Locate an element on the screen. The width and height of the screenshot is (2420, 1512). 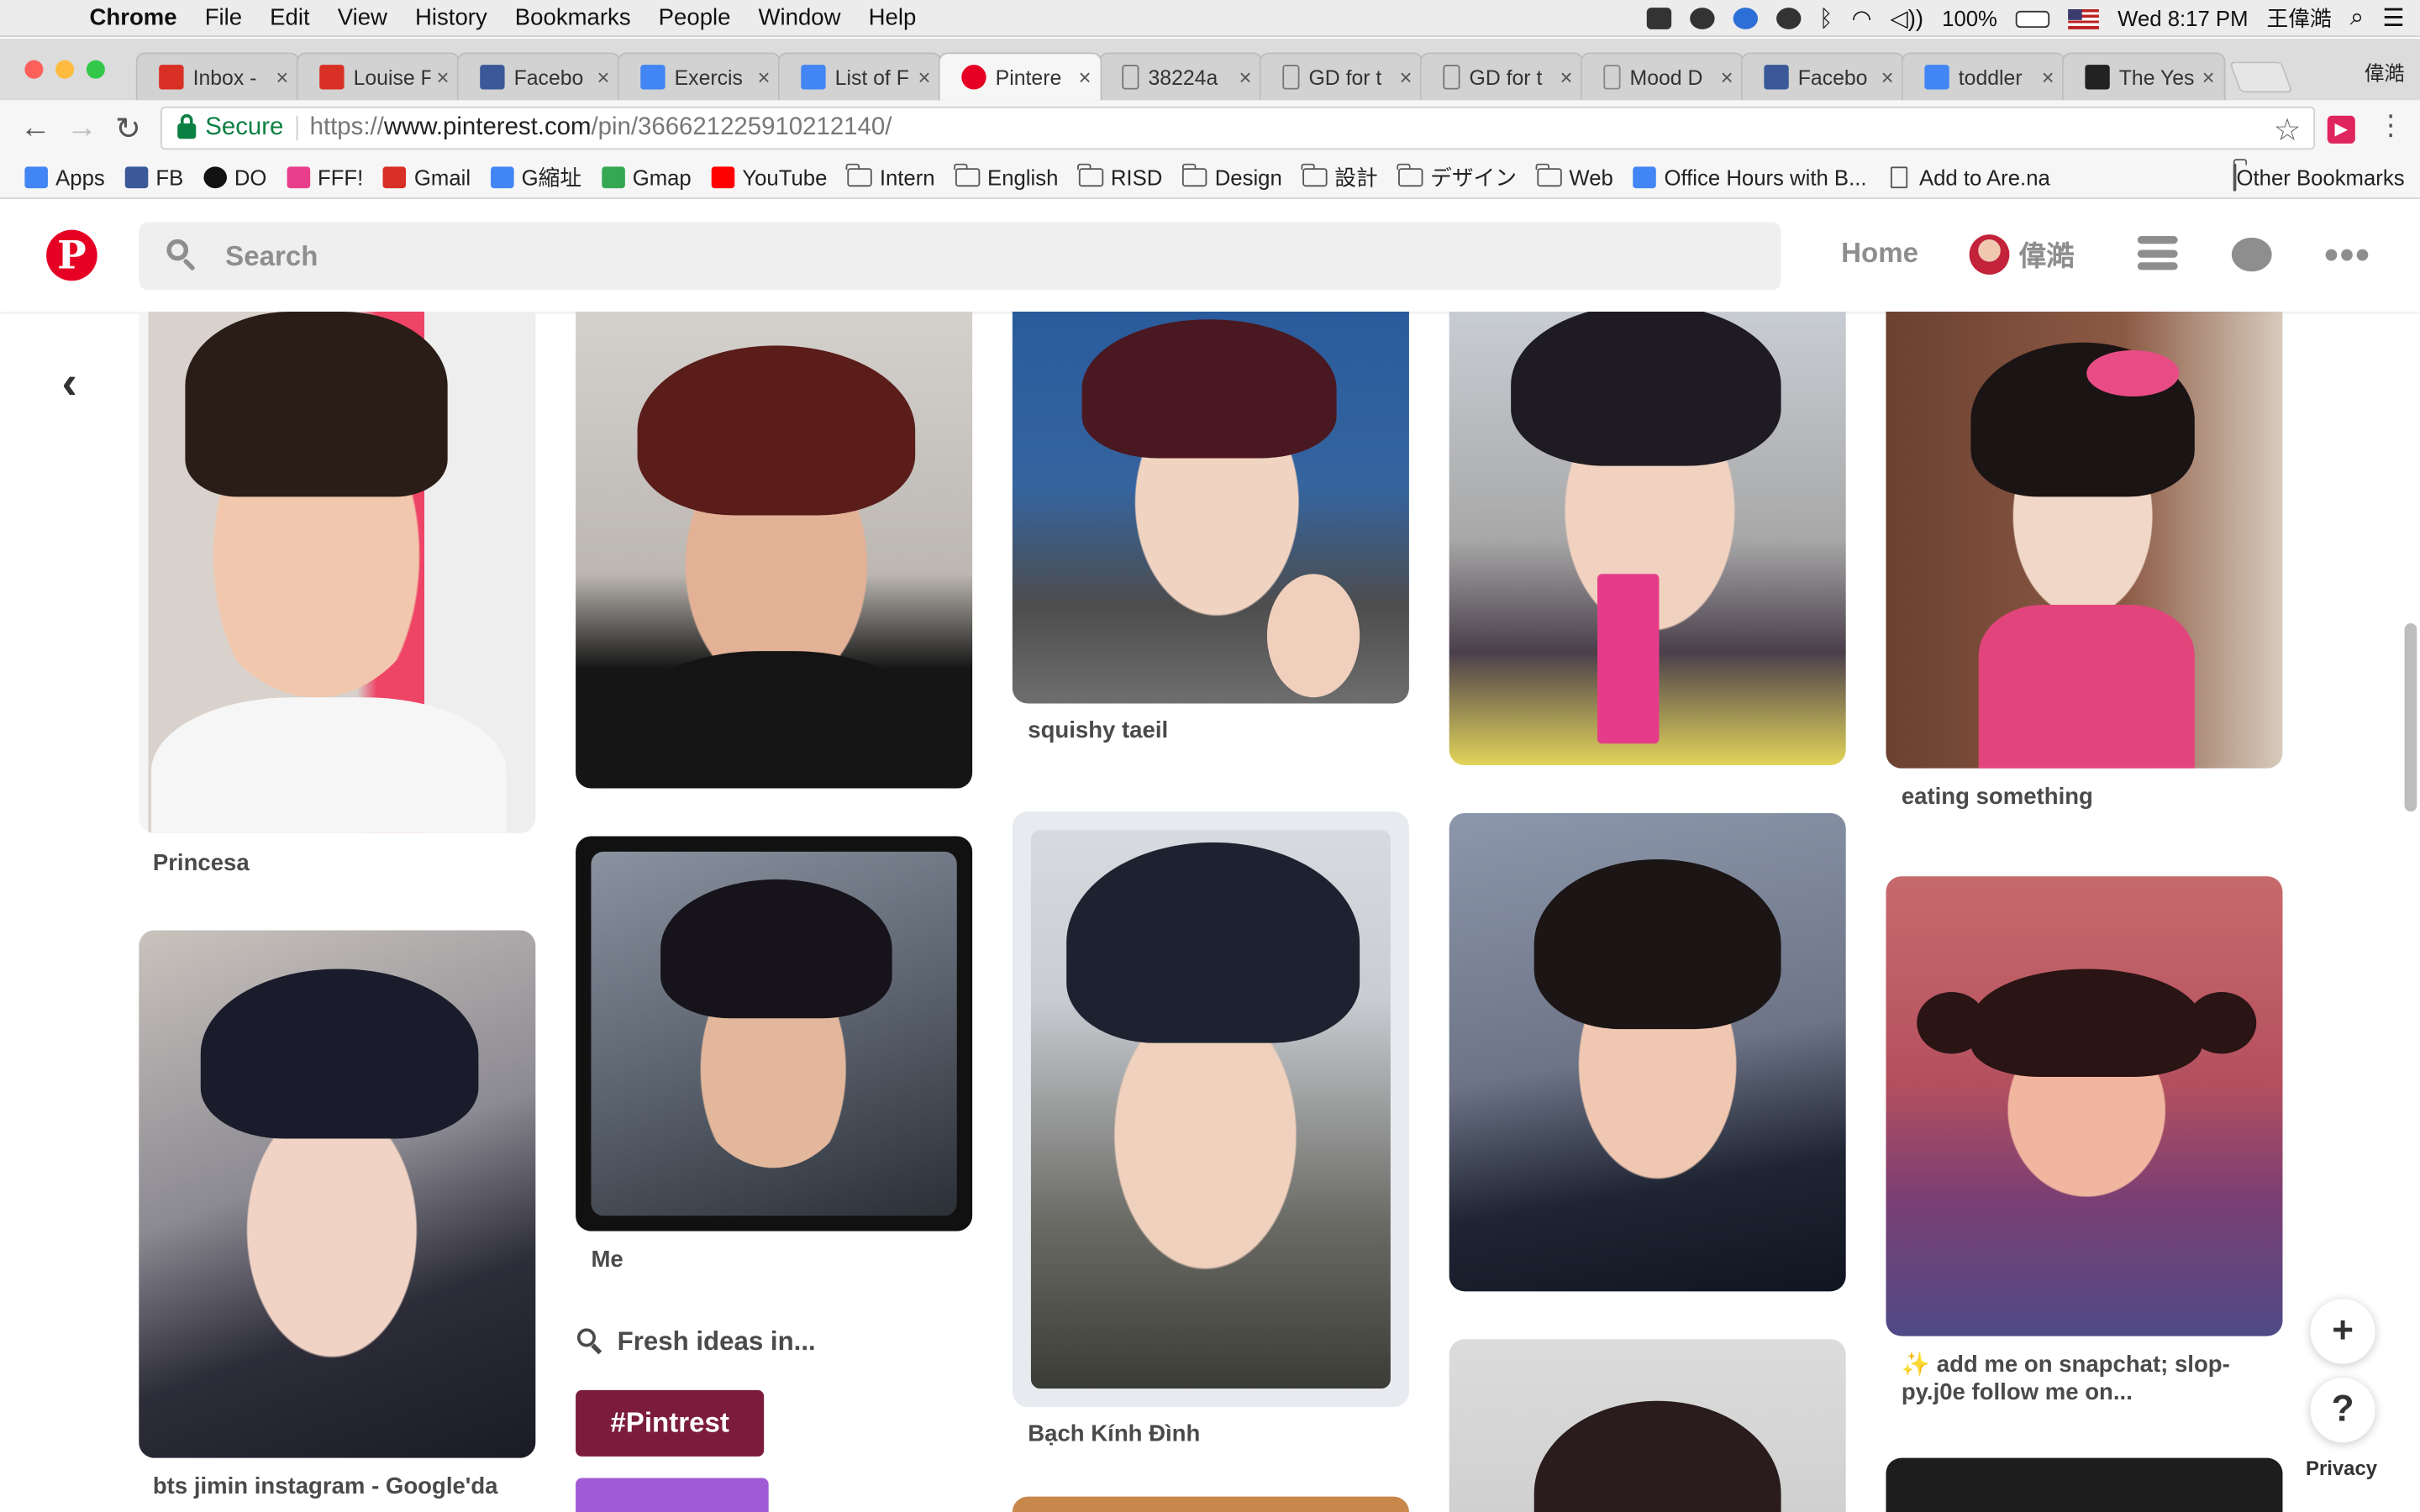
time-machine-icon is located at coordinates (1789, 18).